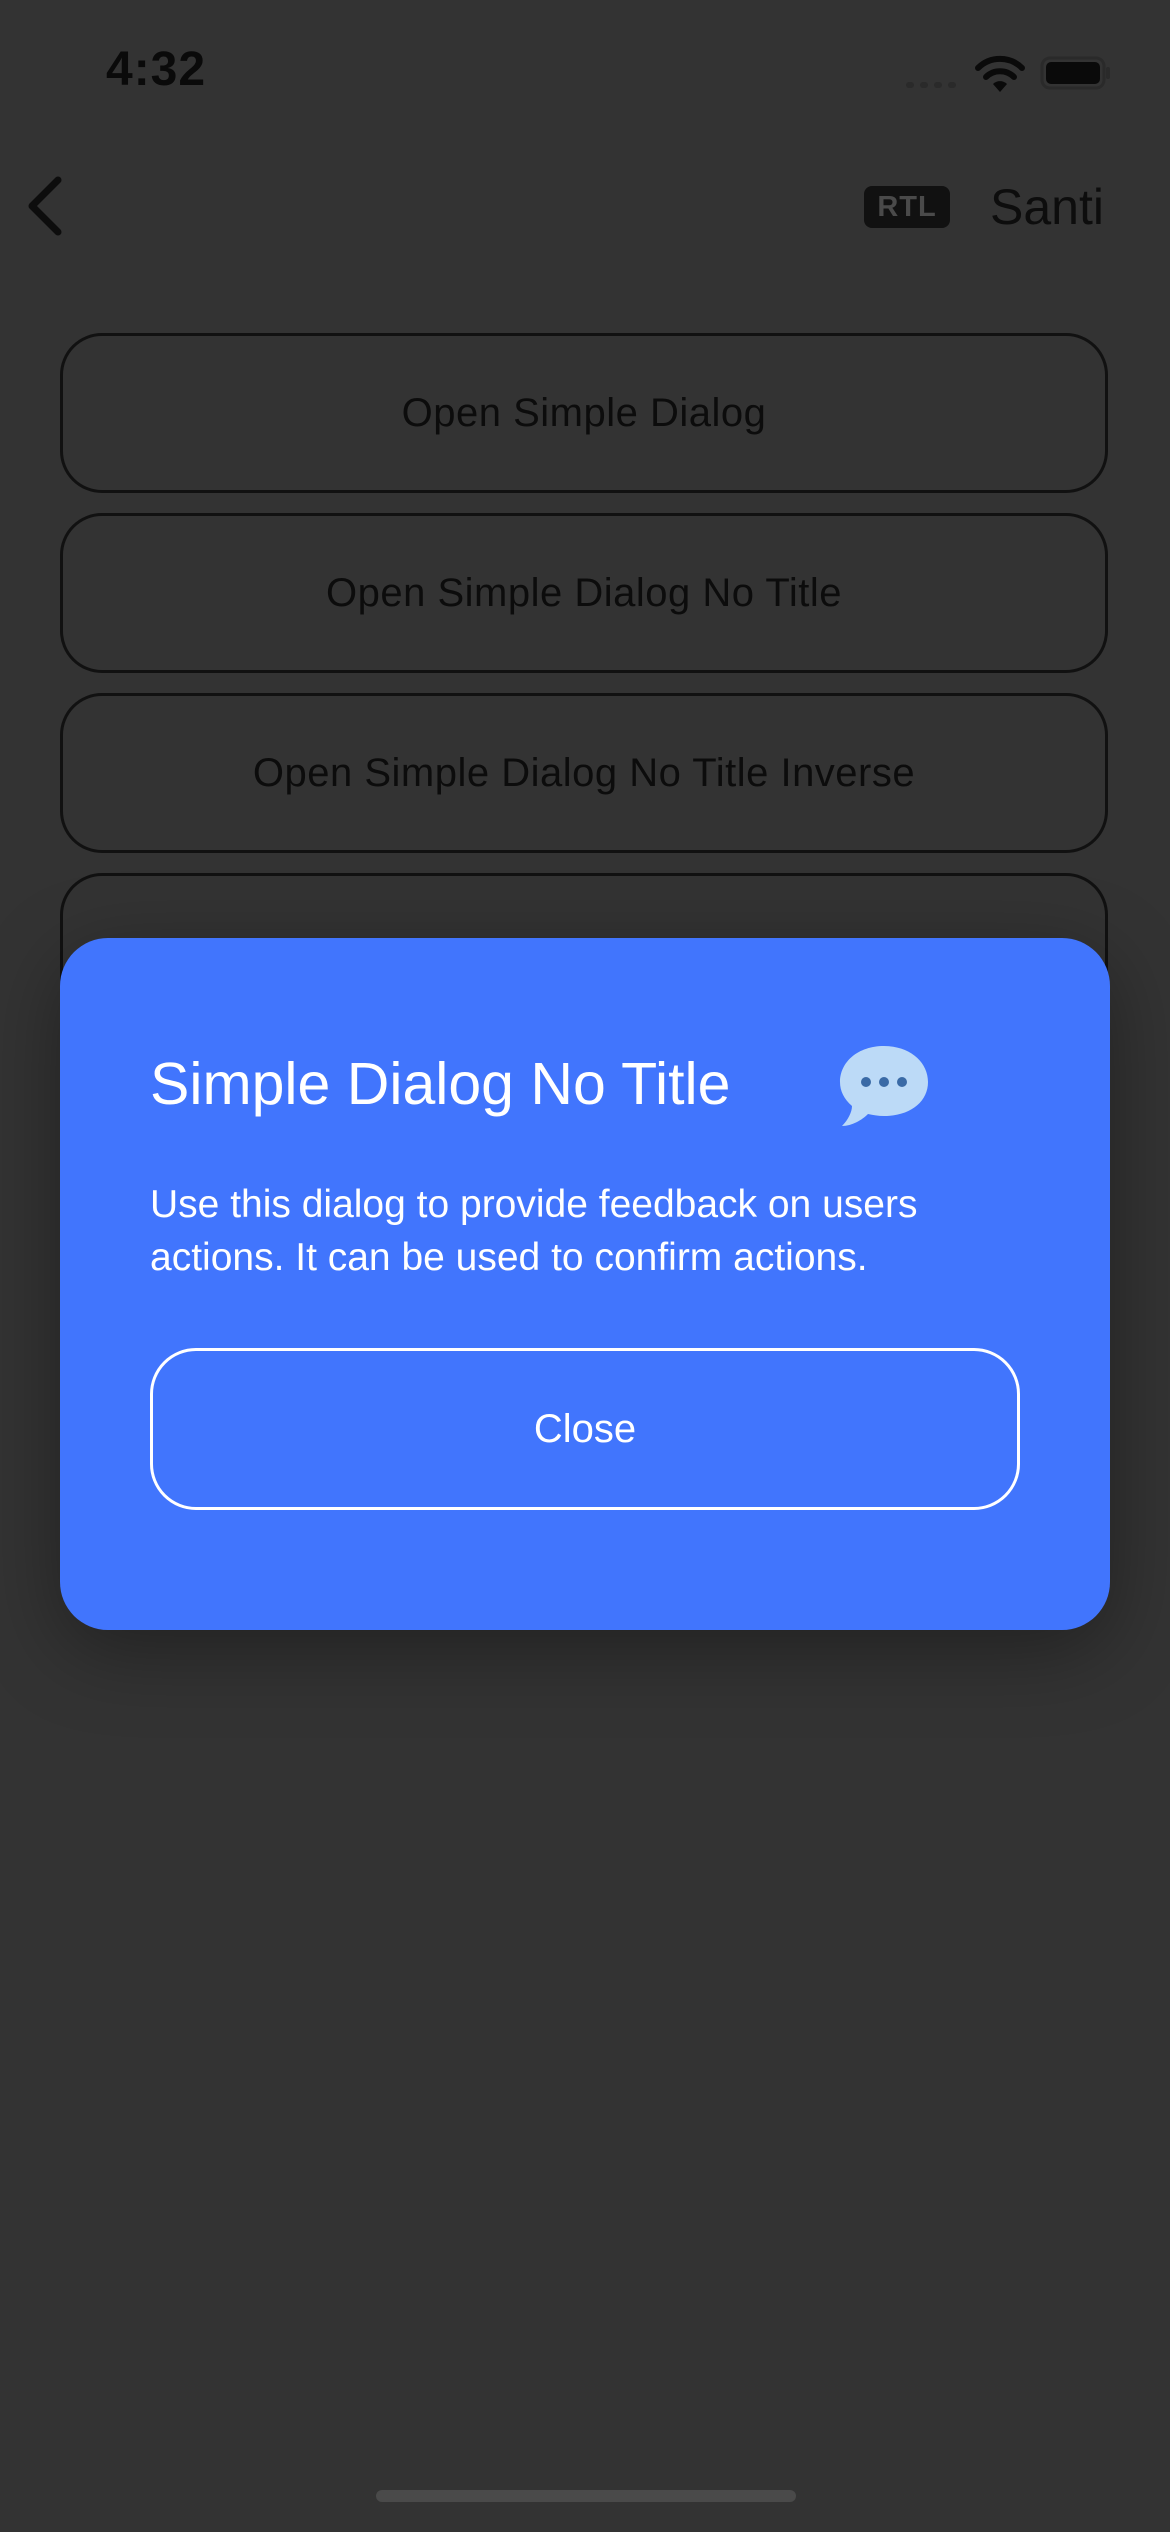 The image size is (1170, 2532). I want to click on dialog-title: Simple Dialog No Title, so click(440, 1084).